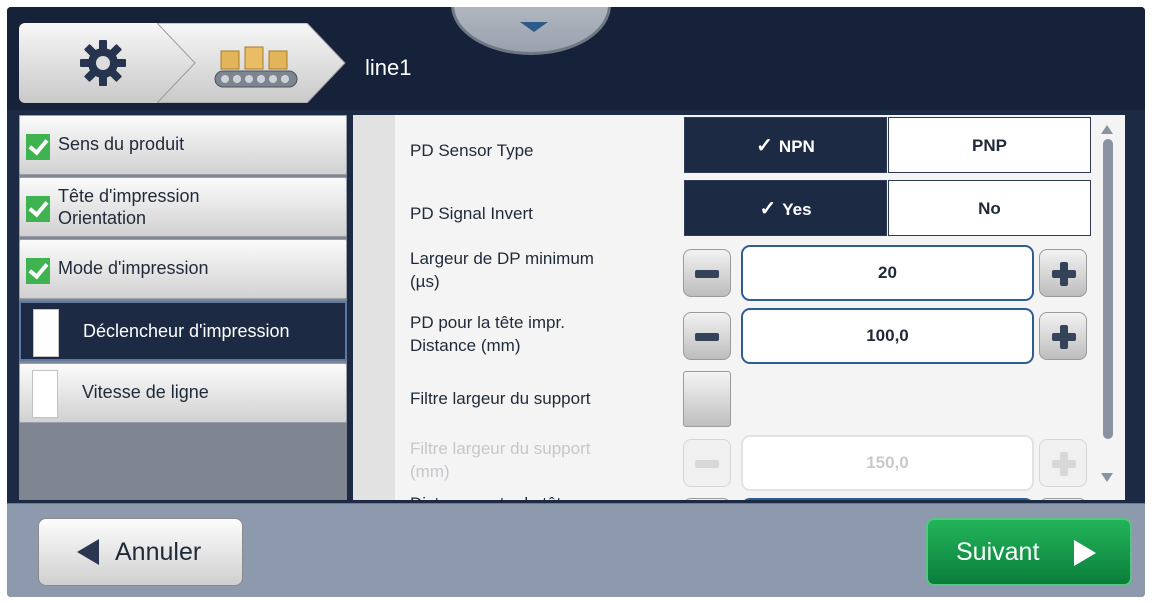 This screenshot has width=1152, height=603. What do you see at coordinates (797, 209) in the screenshot?
I see `option-label: Yes` at bounding box center [797, 209].